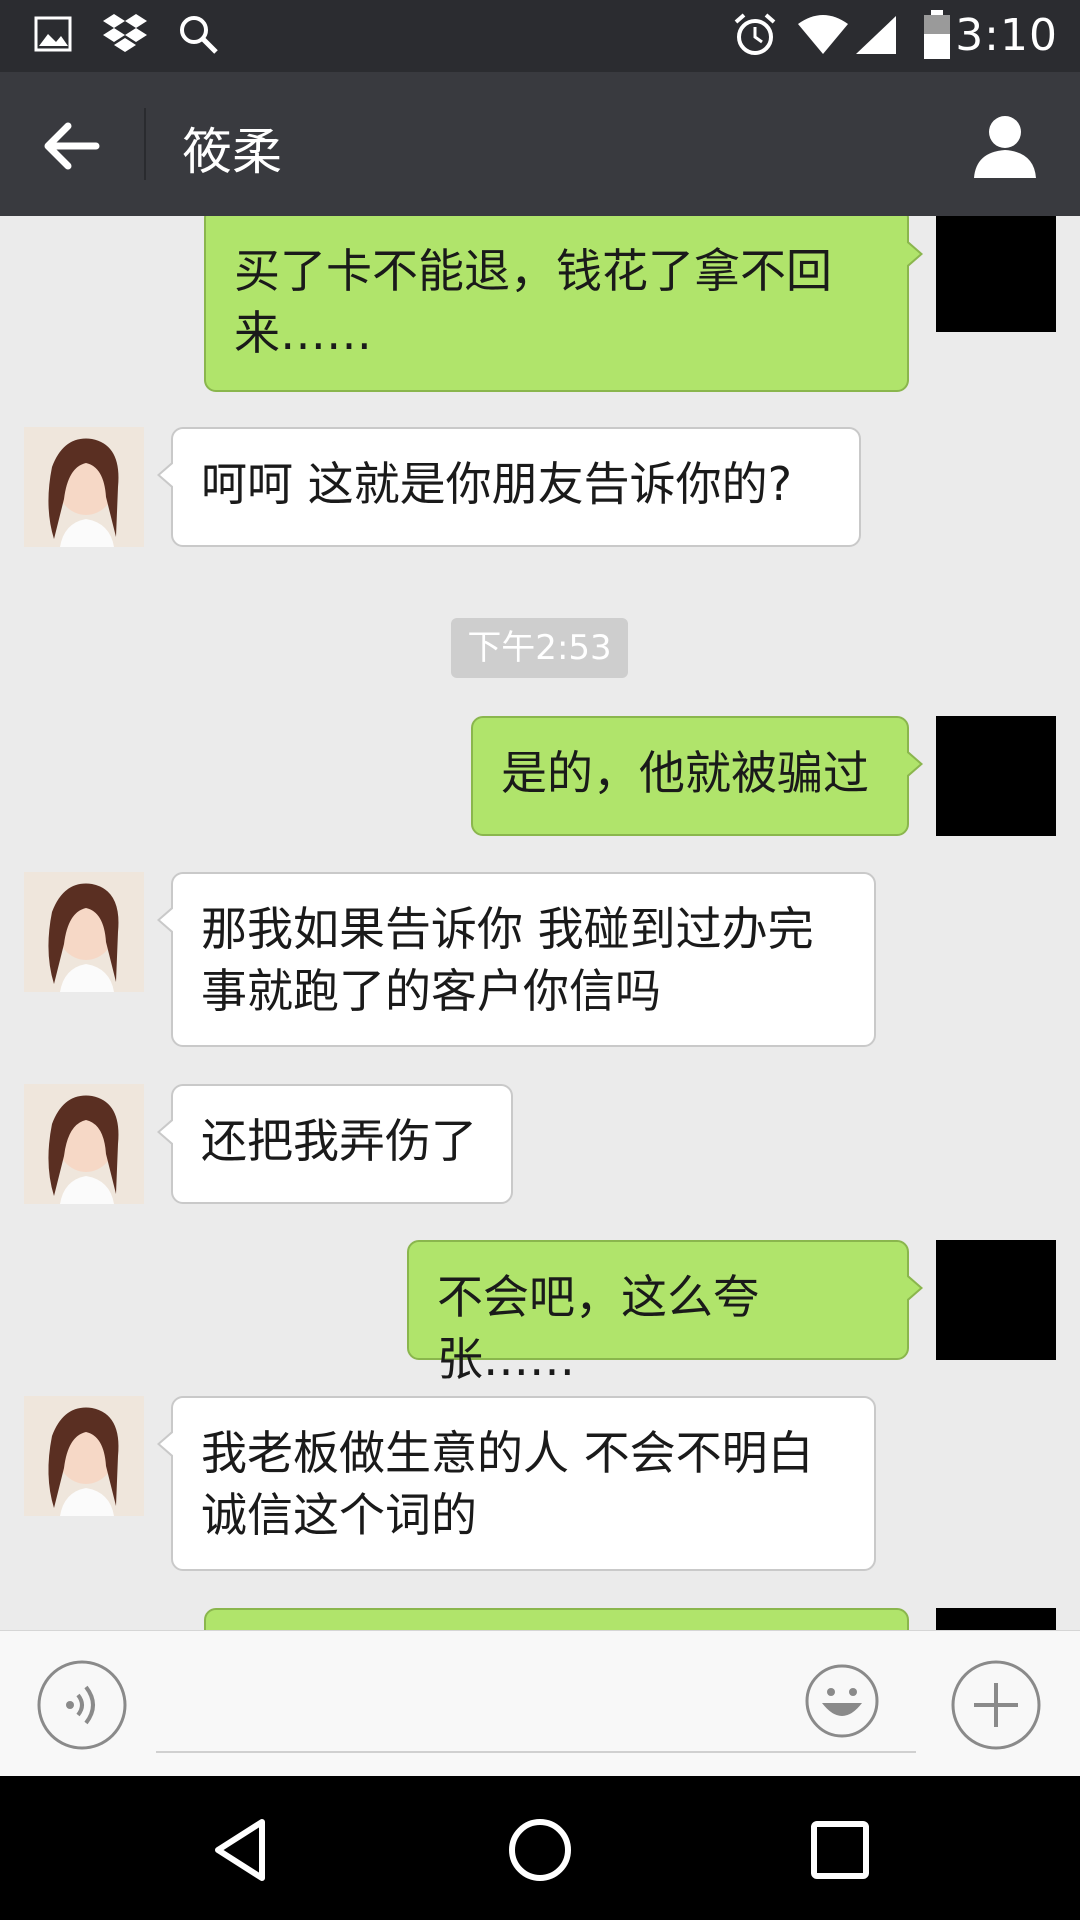 This screenshot has width=1080, height=1920. I want to click on message-bubble-incoming: 还把我弄伤了, so click(335, 1144).